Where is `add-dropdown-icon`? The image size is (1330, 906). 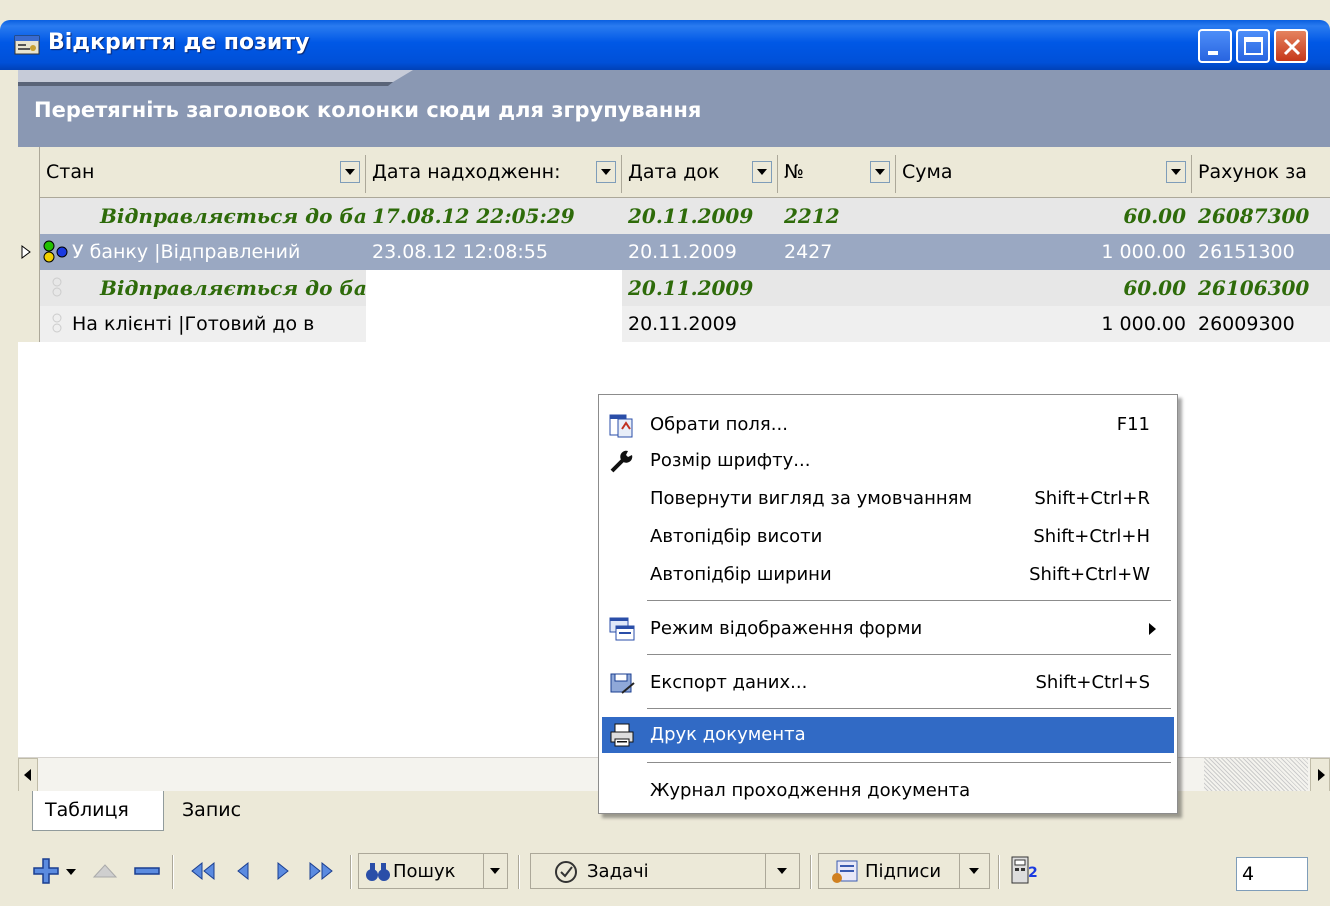 add-dropdown-icon is located at coordinates (71, 872).